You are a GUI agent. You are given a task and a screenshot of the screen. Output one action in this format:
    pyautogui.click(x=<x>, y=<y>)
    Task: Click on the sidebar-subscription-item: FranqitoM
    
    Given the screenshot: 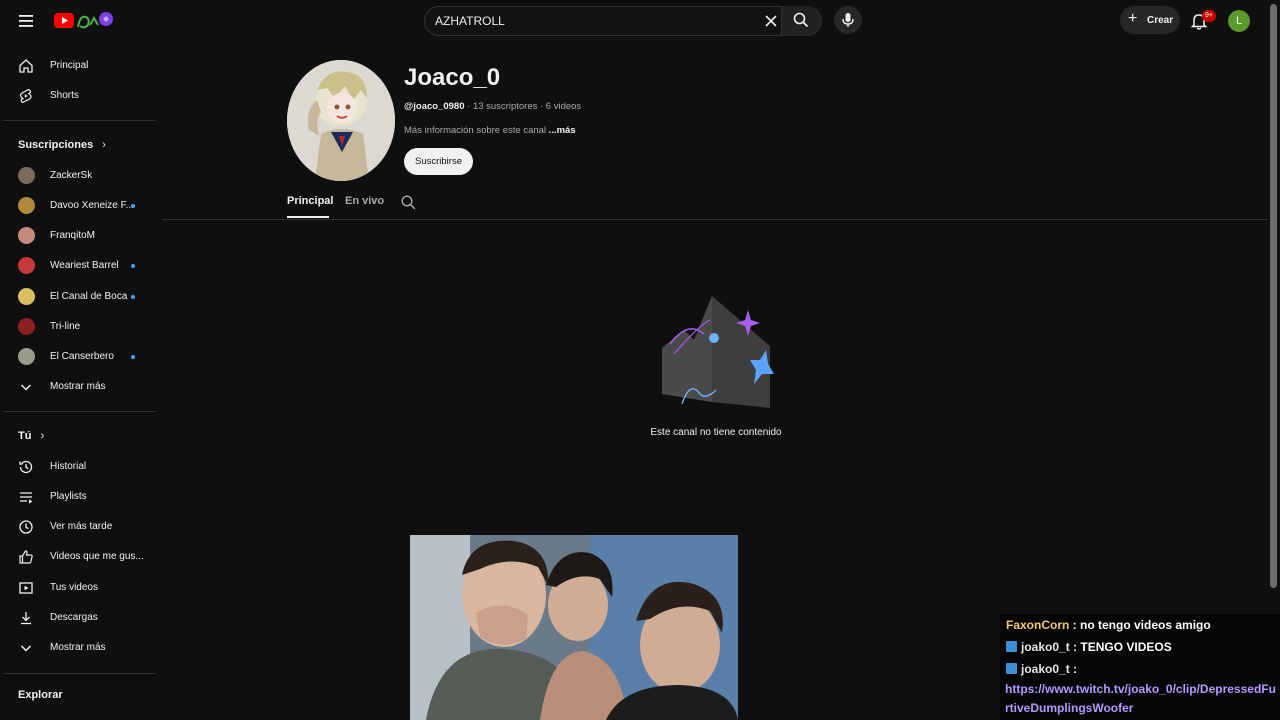 What is the action you would take?
    pyautogui.click(x=78, y=236)
    